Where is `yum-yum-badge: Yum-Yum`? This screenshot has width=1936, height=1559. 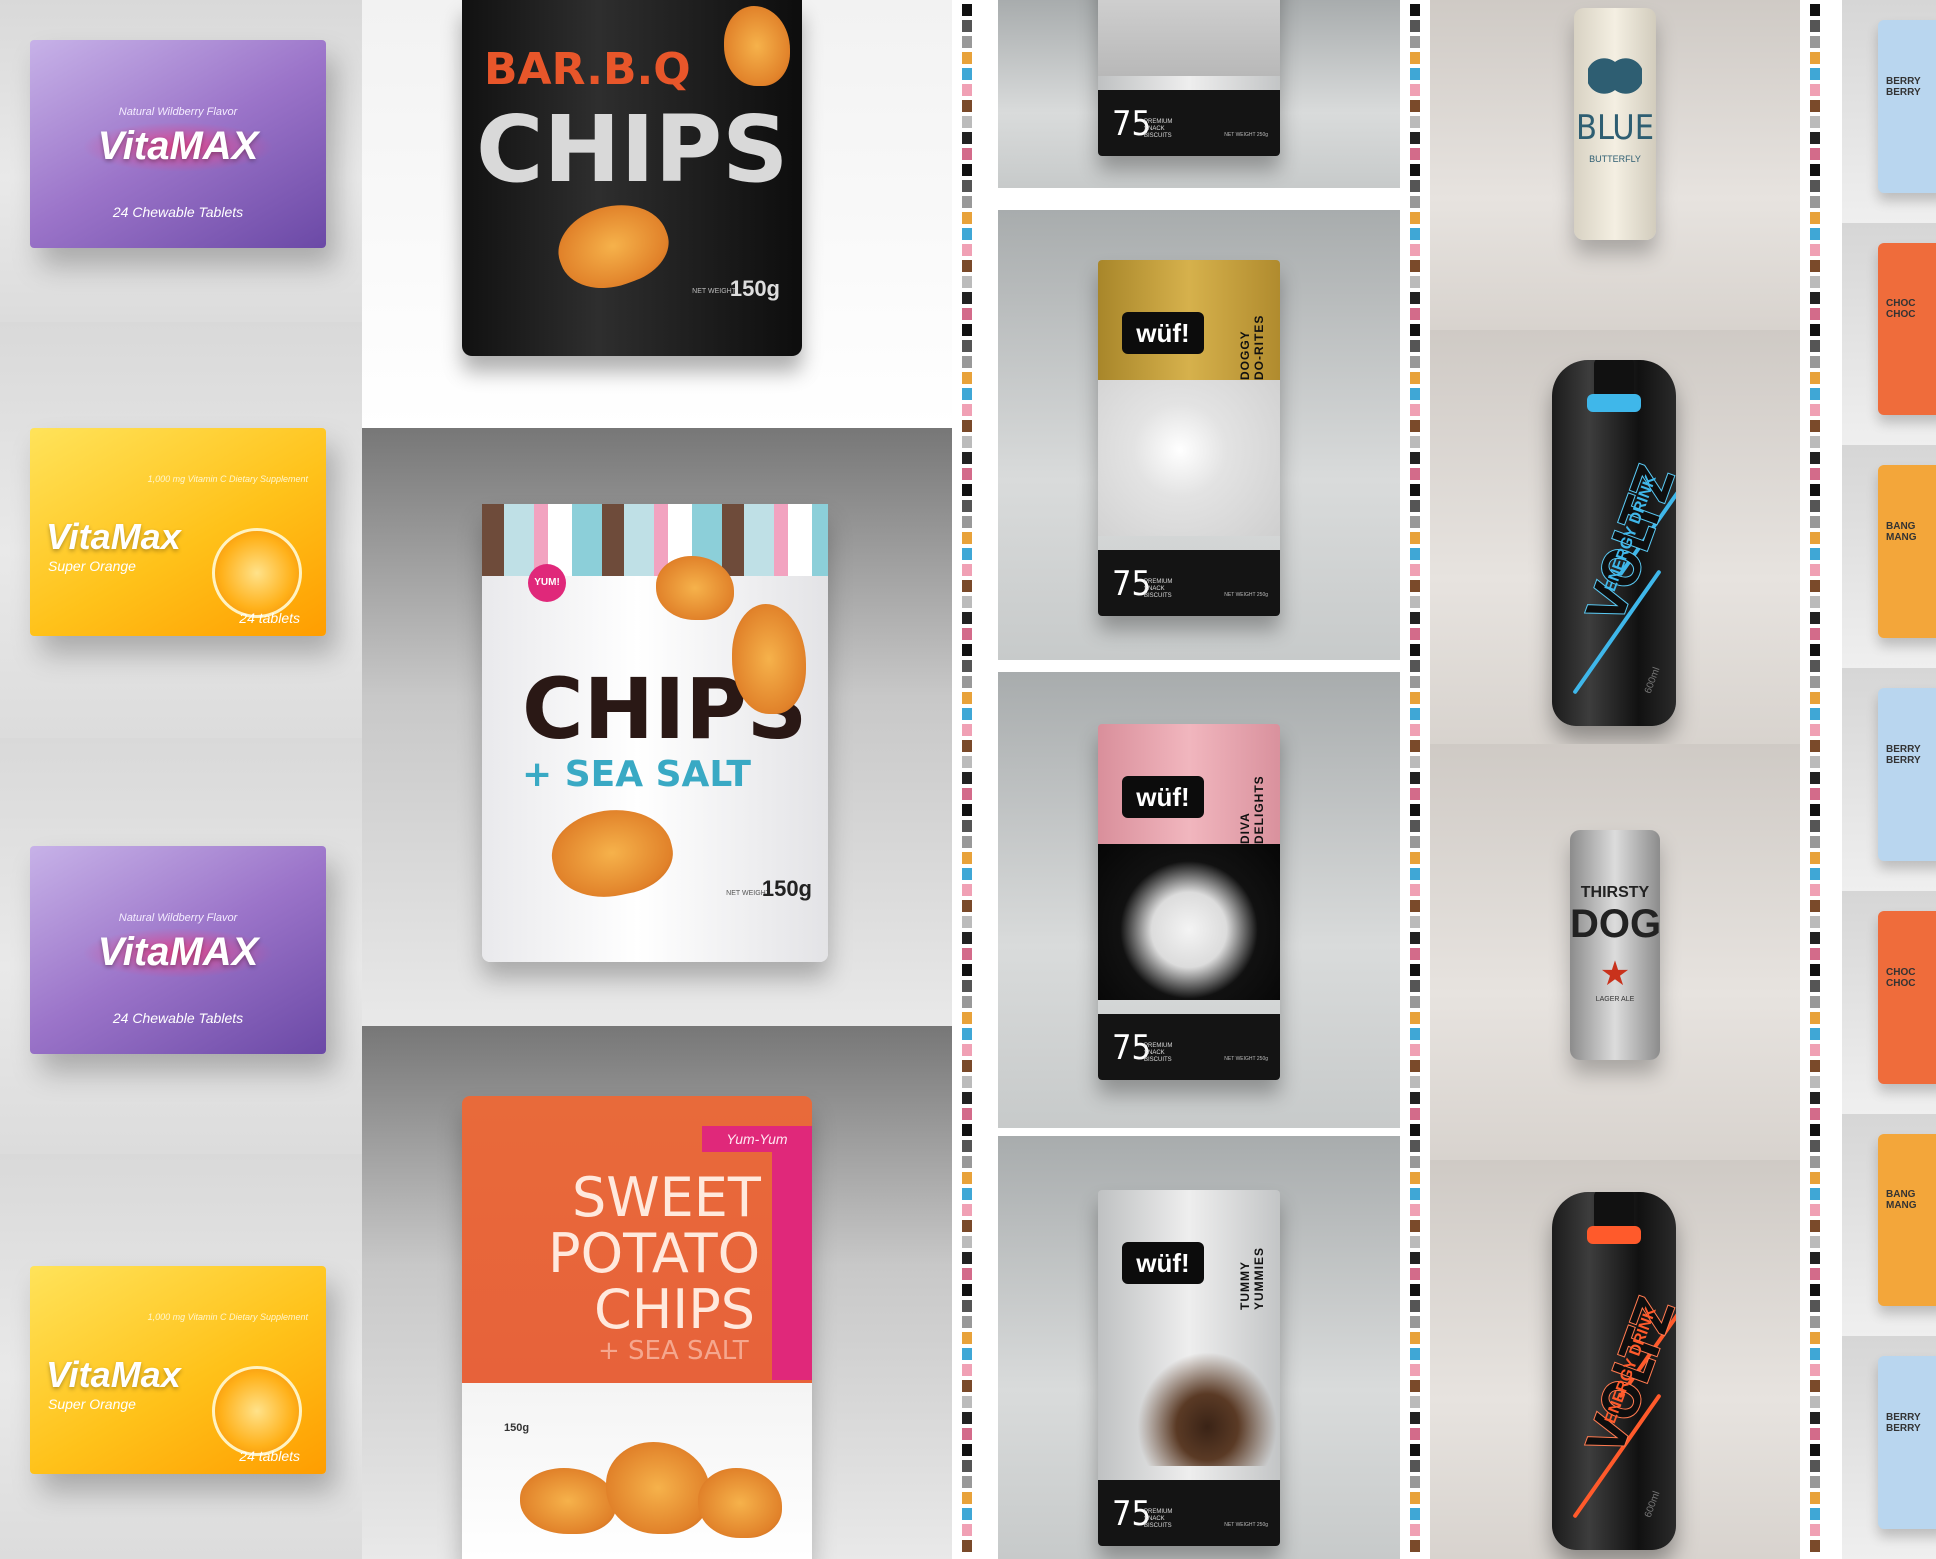 yum-yum-badge: Yum-Yum is located at coordinates (757, 1139).